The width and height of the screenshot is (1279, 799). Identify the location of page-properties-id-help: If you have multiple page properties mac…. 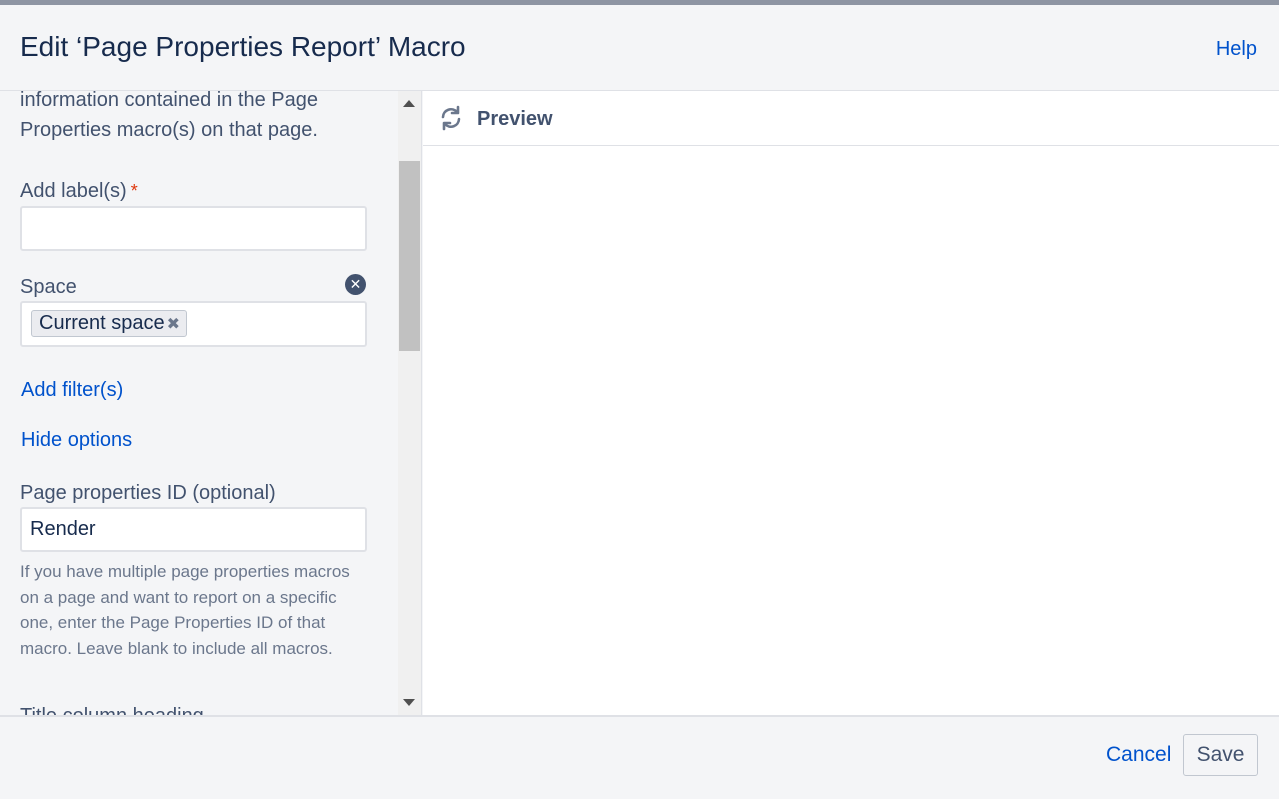
(185, 610).